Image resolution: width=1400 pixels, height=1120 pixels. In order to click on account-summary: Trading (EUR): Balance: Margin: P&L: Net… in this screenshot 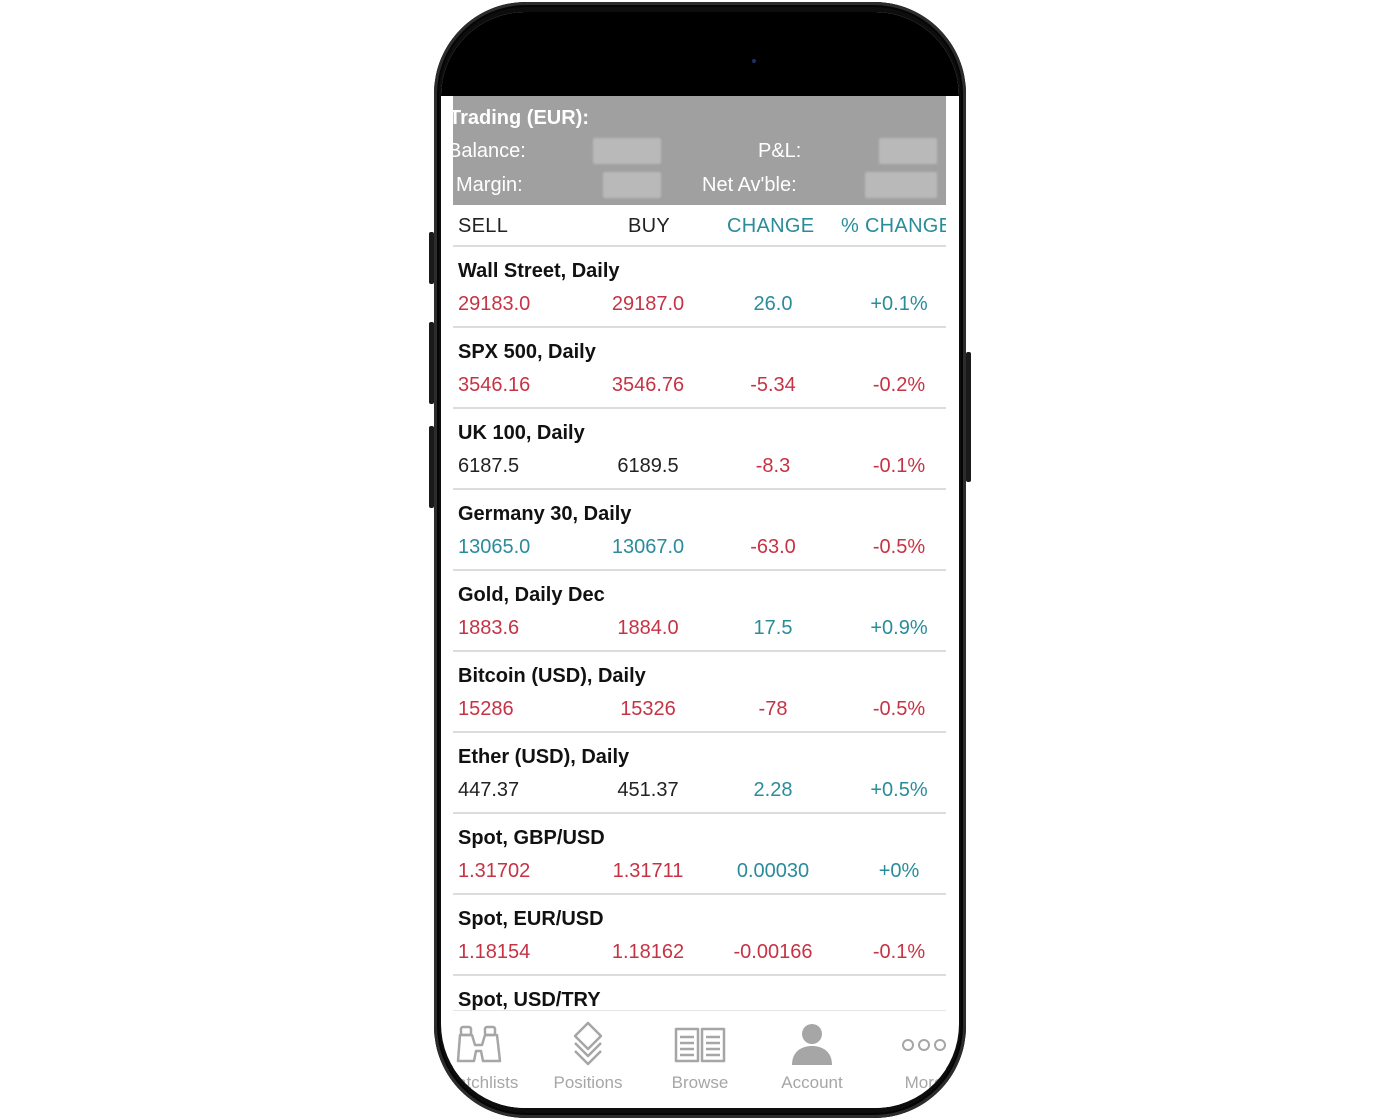, I will do `click(699, 150)`.